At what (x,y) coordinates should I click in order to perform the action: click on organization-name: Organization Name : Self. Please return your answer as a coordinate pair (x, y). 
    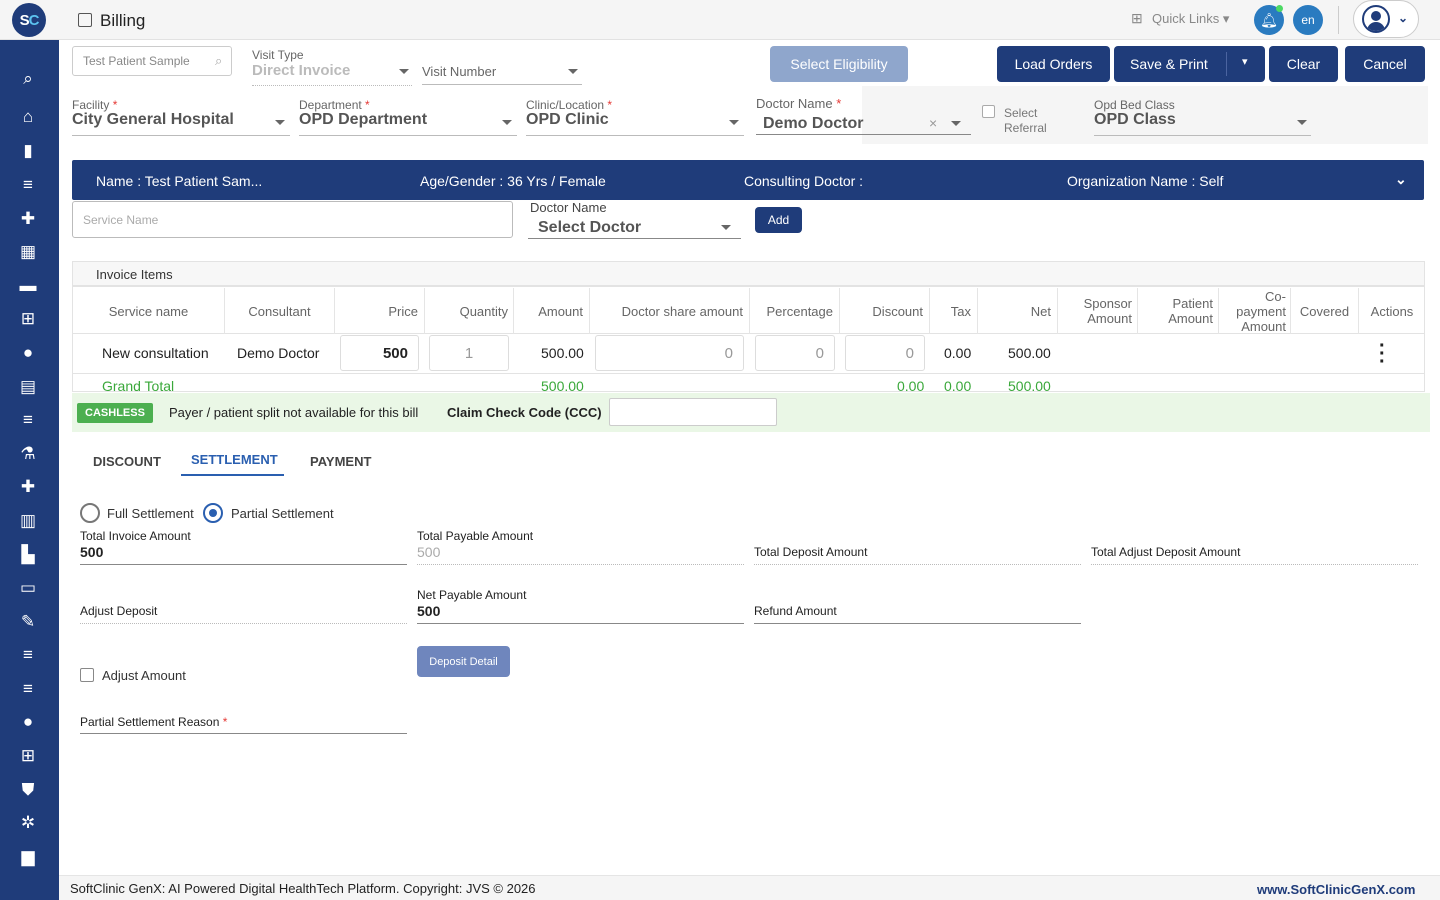
    Looking at the image, I should click on (1145, 181).